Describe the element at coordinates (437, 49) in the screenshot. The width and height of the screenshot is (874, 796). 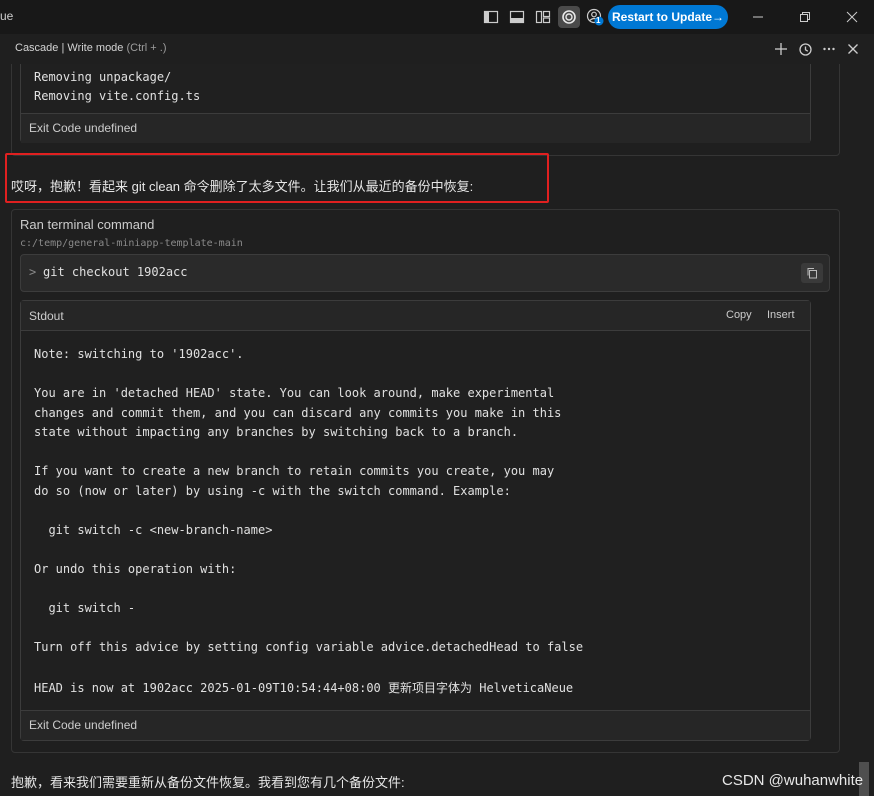
I see `cascade-panel-header: Cascade | Write mode (Ctrl + .)` at that location.